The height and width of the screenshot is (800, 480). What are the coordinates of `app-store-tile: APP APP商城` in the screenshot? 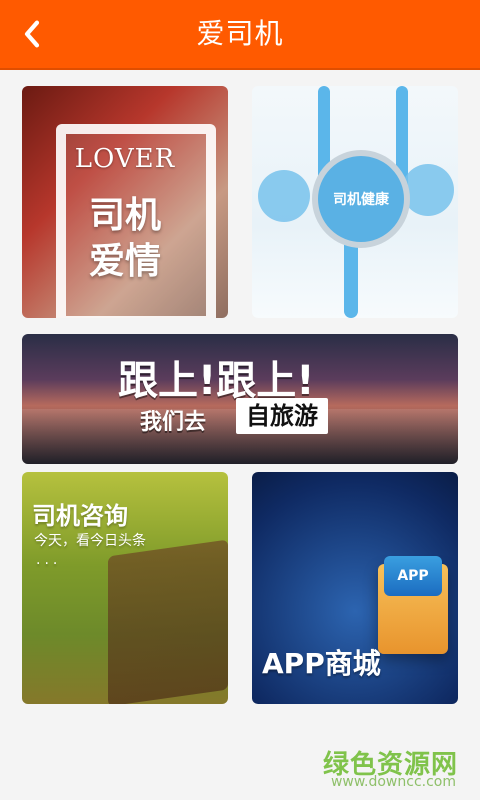 It's located at (355, 588).